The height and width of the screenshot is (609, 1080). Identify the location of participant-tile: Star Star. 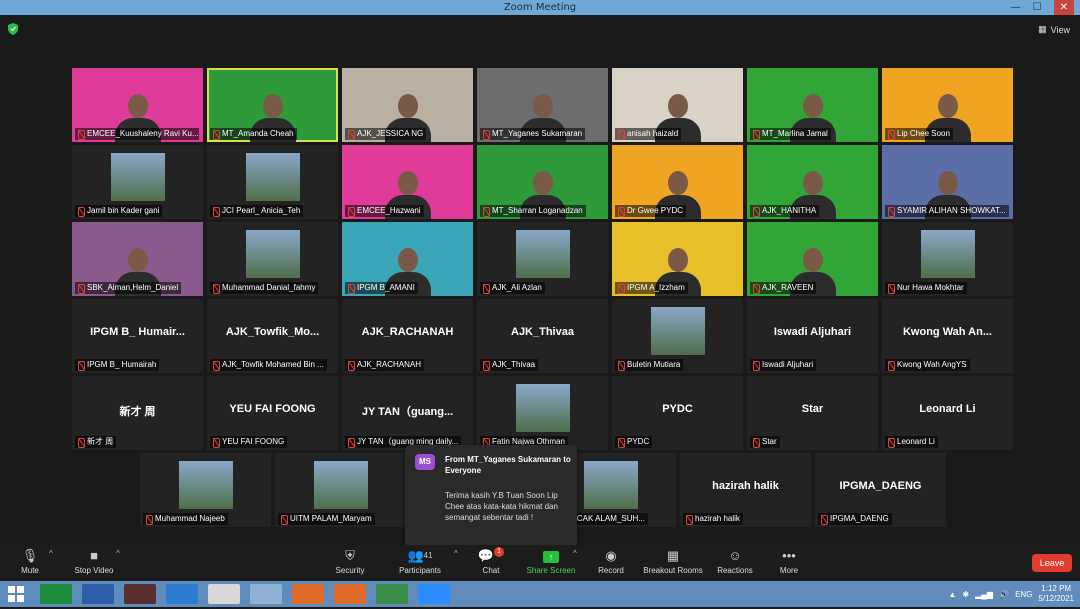
(812, 413).